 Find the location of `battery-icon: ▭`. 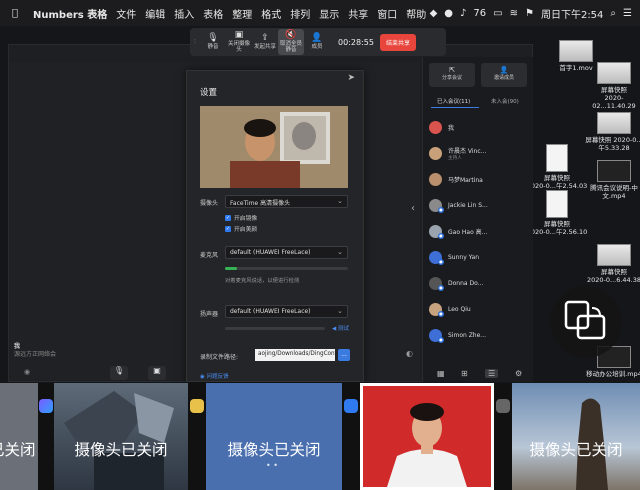

battery-icon: ▭ is located at coordinates (497, 13).